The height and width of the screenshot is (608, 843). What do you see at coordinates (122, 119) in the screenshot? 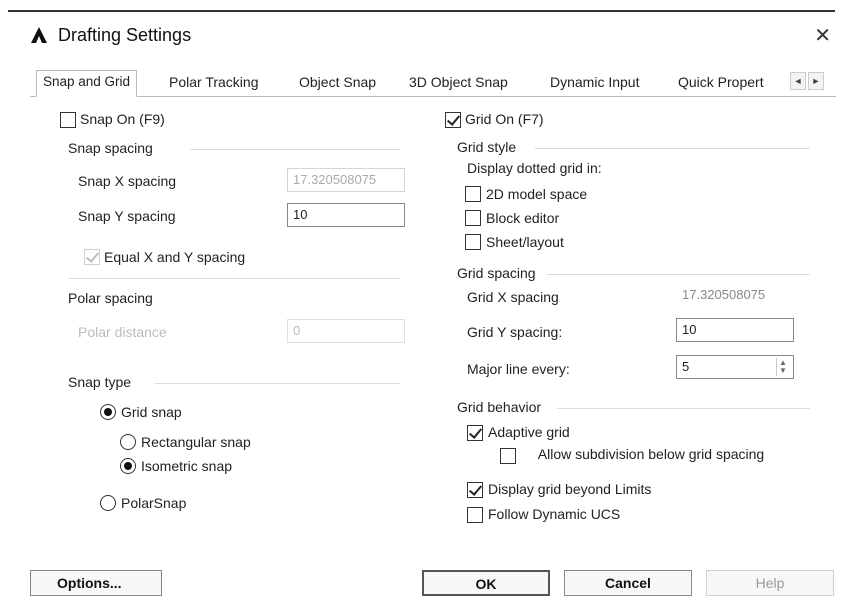
I see `snap-on-label: Snap On (F9)` at bounding box center [122, 119].